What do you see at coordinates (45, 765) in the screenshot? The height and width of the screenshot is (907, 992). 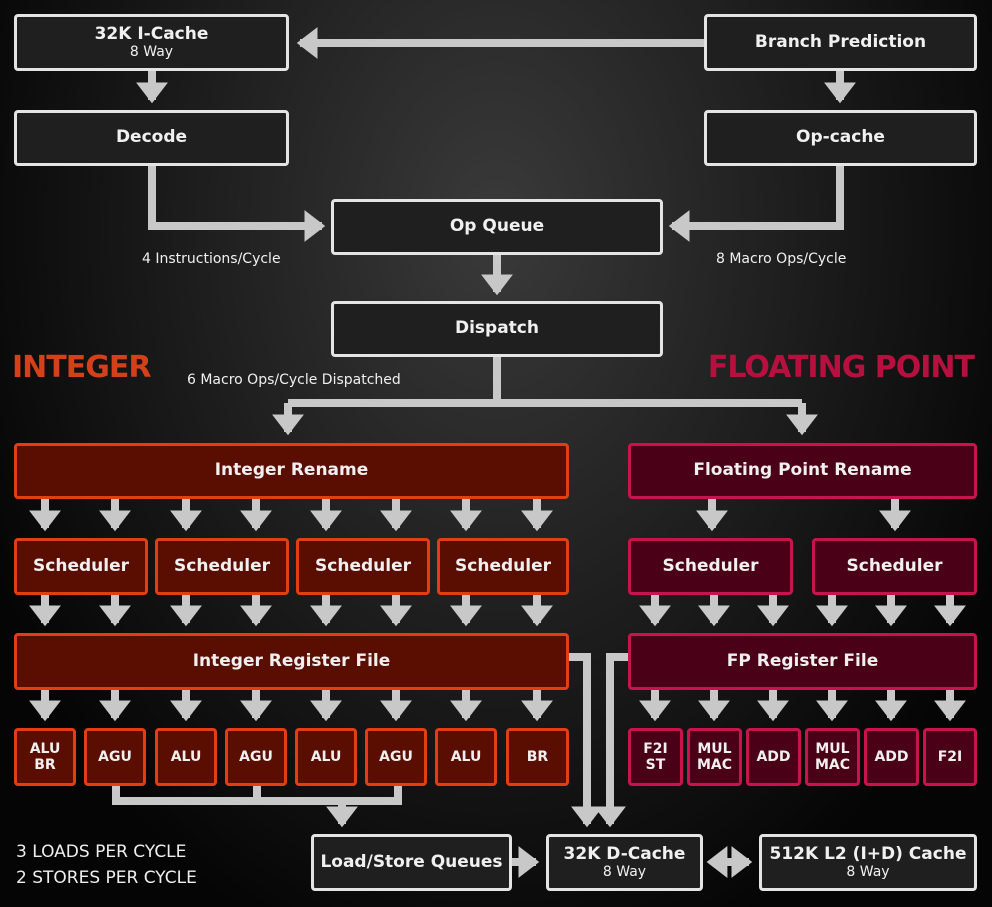 I see `integer-unit-alu-br-label: BR` at bounding box center [45, 765].